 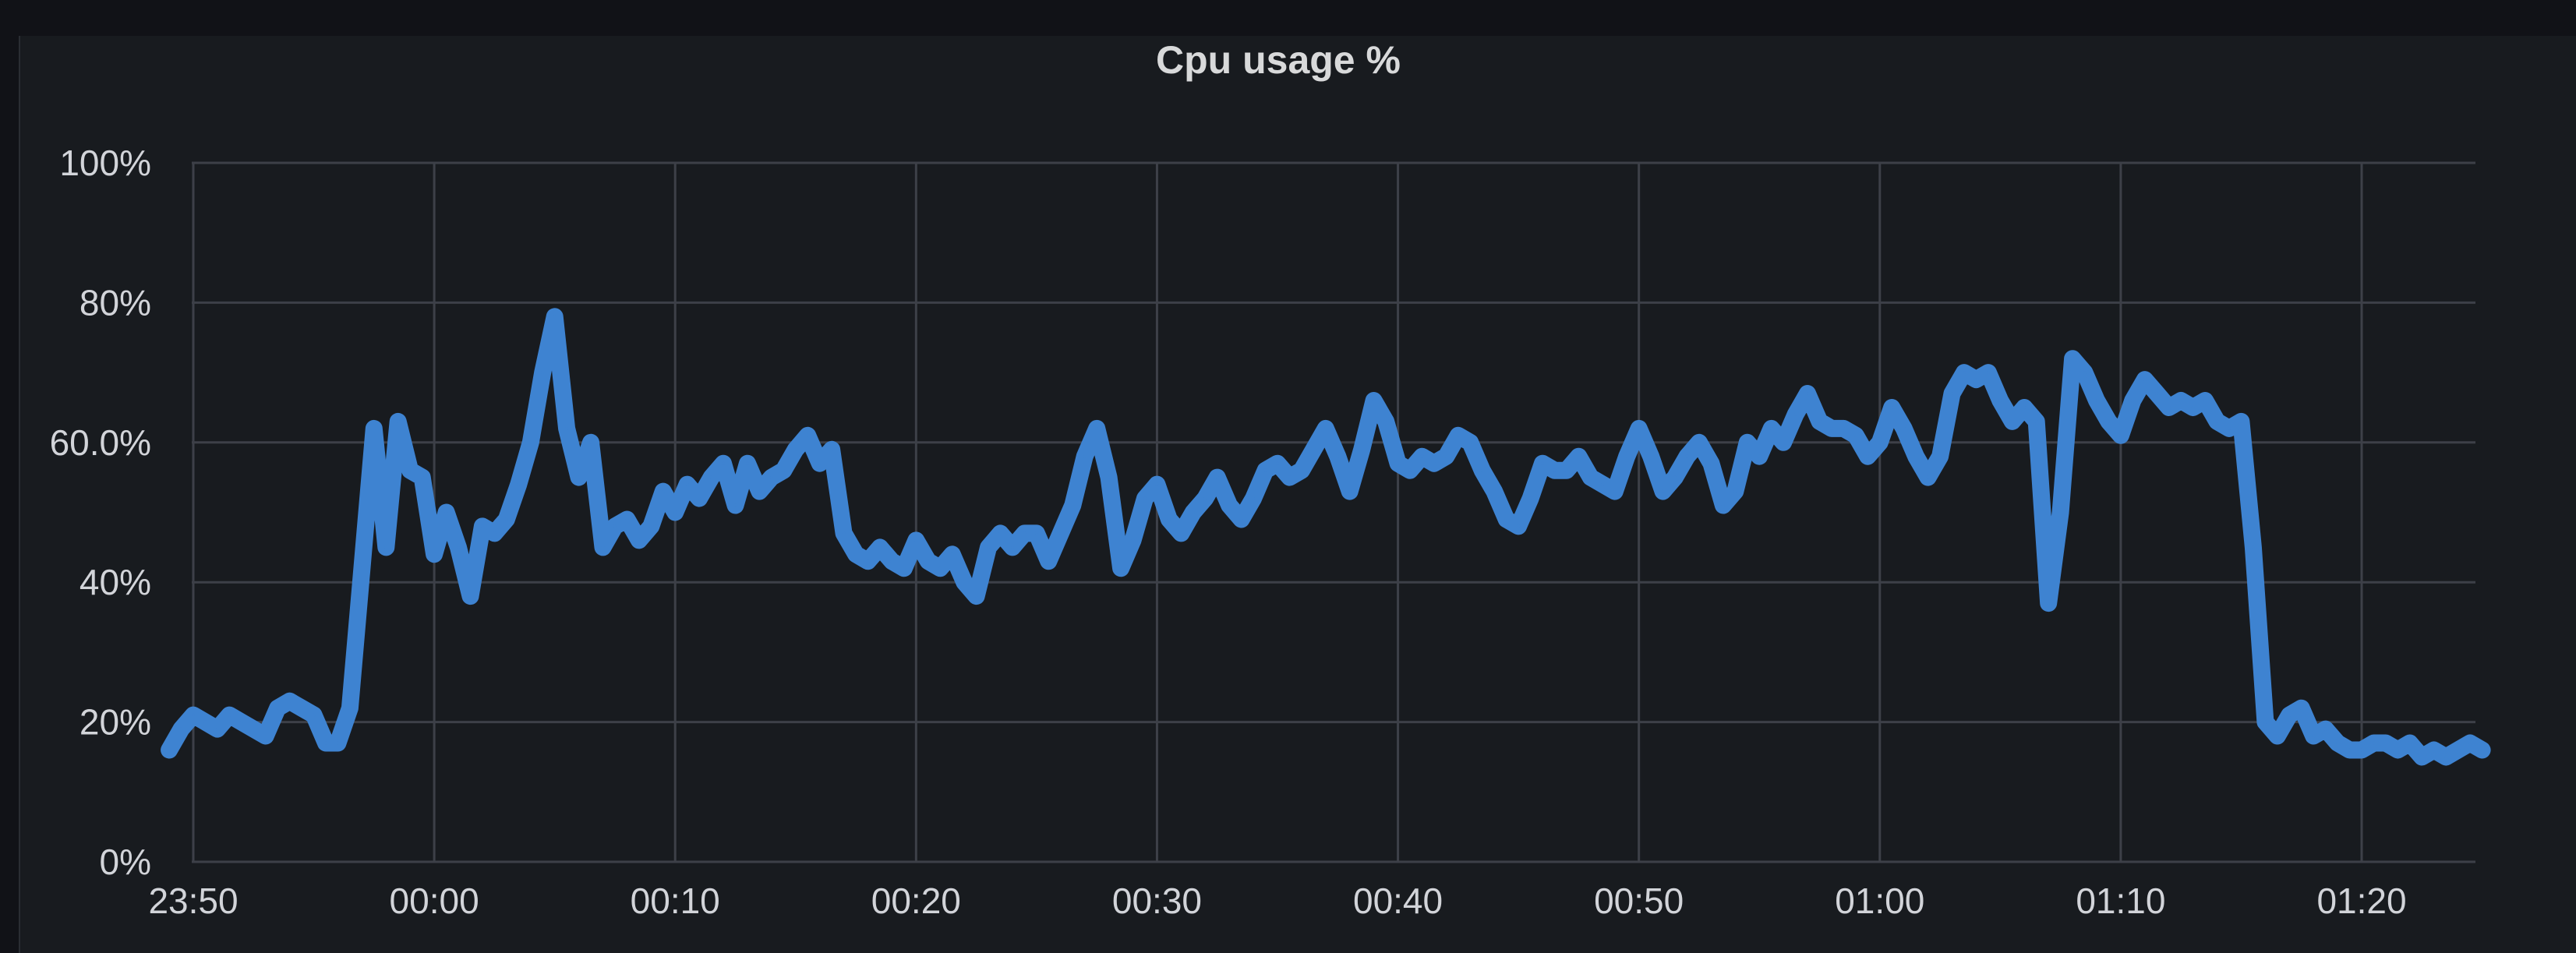 I want to click on x-tick-label: 00:20, so click(x=916, y=901).